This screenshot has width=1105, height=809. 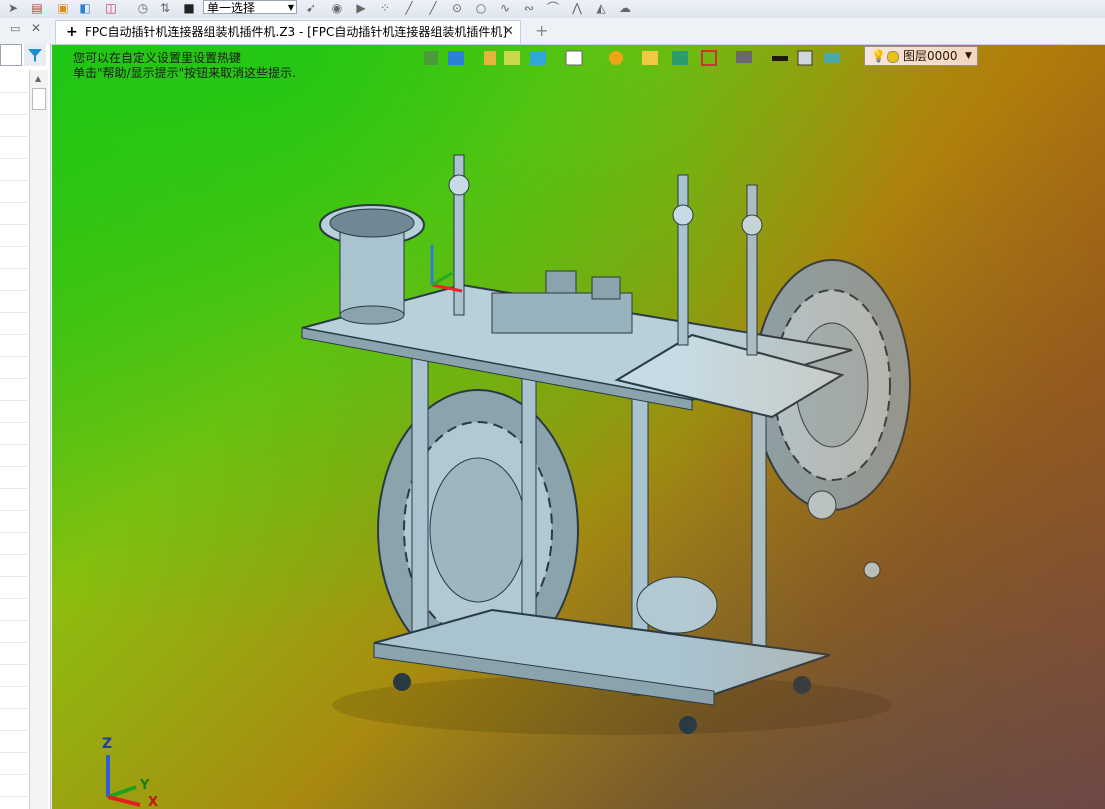 What do you see at coordinates (744, 57) in the screenshot?
I see `display-icon` at bounding box center [744, 57].